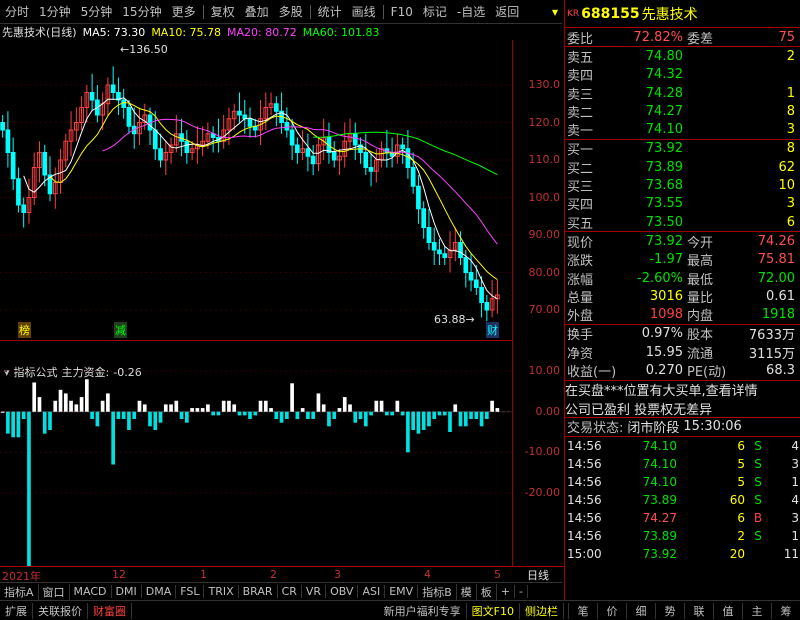 The image size is (800, 620). I want to click on toolbar-item: 复权, so click(223, 11).